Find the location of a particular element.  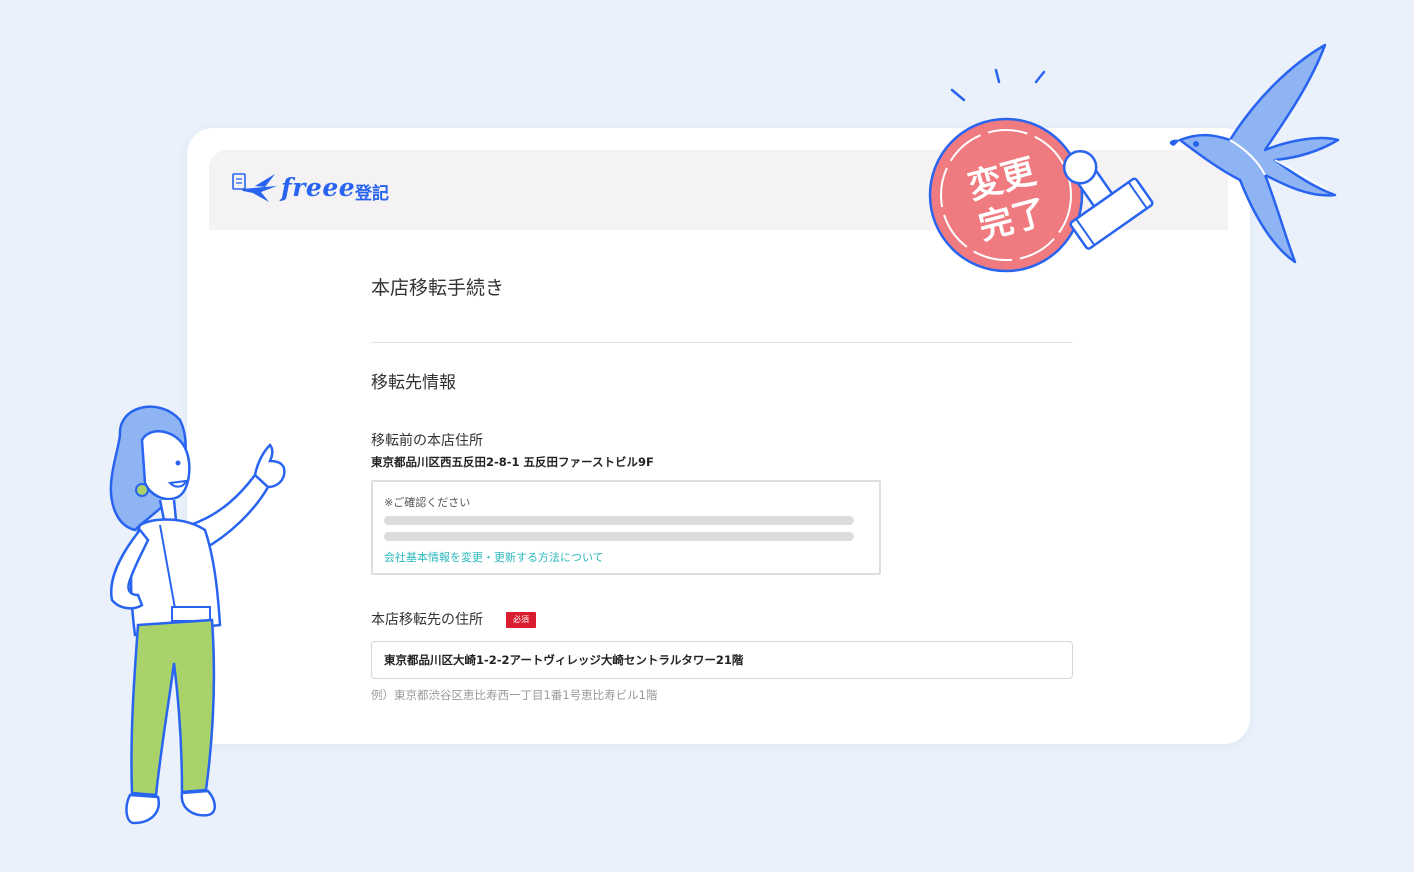

notice-label: ※ご確認ください is located at coordinates (427, 502).